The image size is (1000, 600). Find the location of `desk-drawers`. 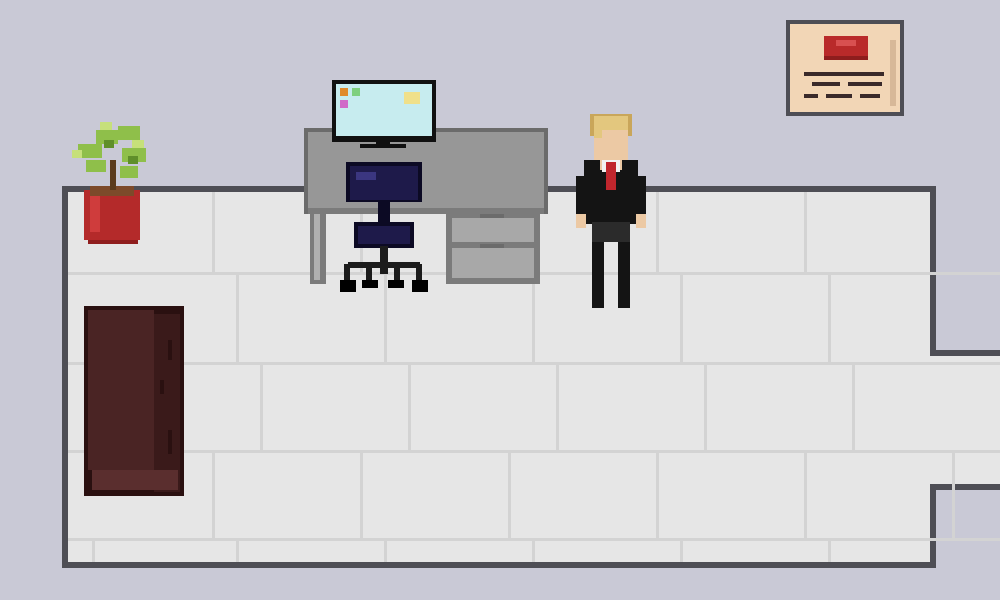

desk-drawers is located at coordinates (493, 249).